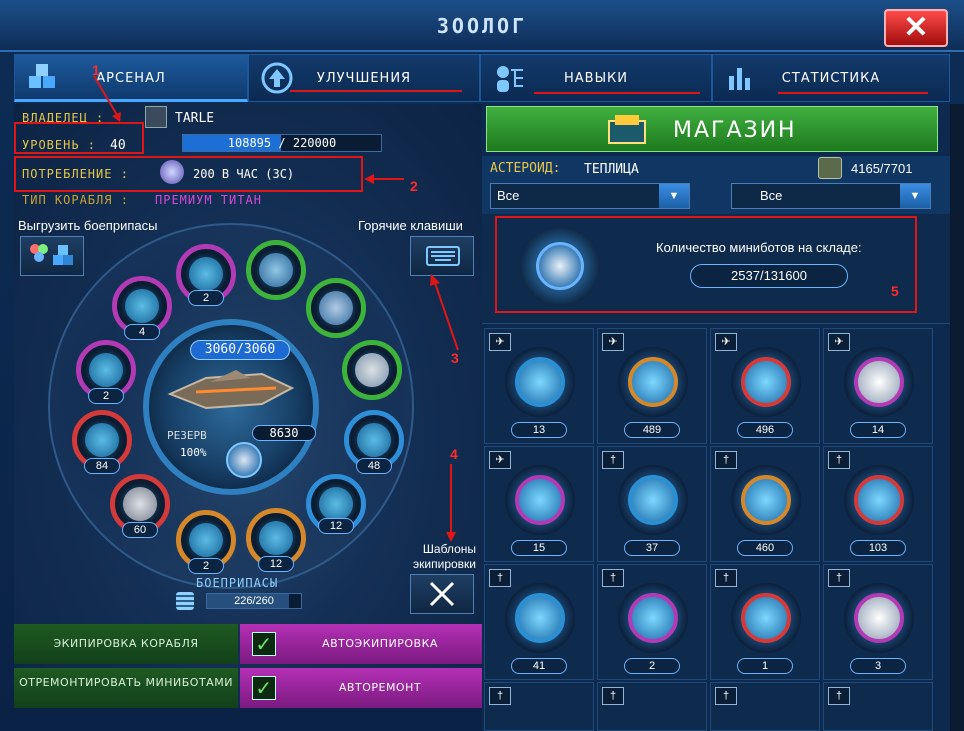  I want to click on item-count: 3, so click(878, 666).